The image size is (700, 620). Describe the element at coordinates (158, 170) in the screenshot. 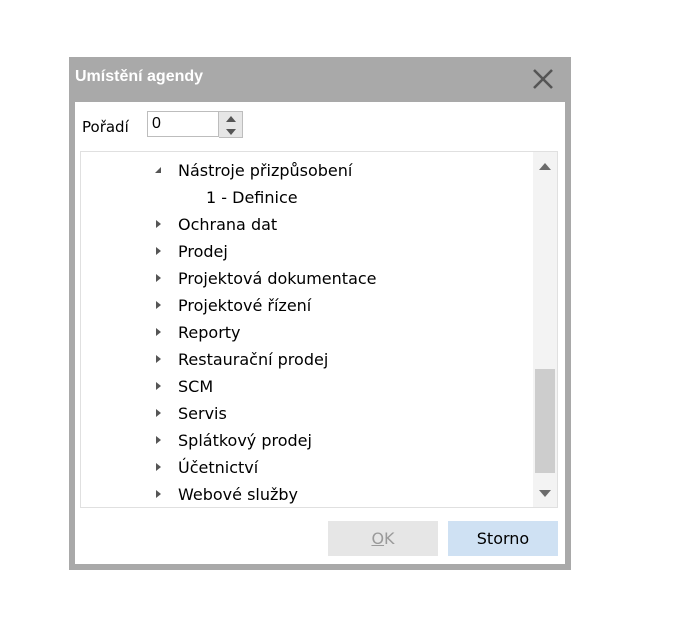

I see `expanded-arrow-icon` at that location.